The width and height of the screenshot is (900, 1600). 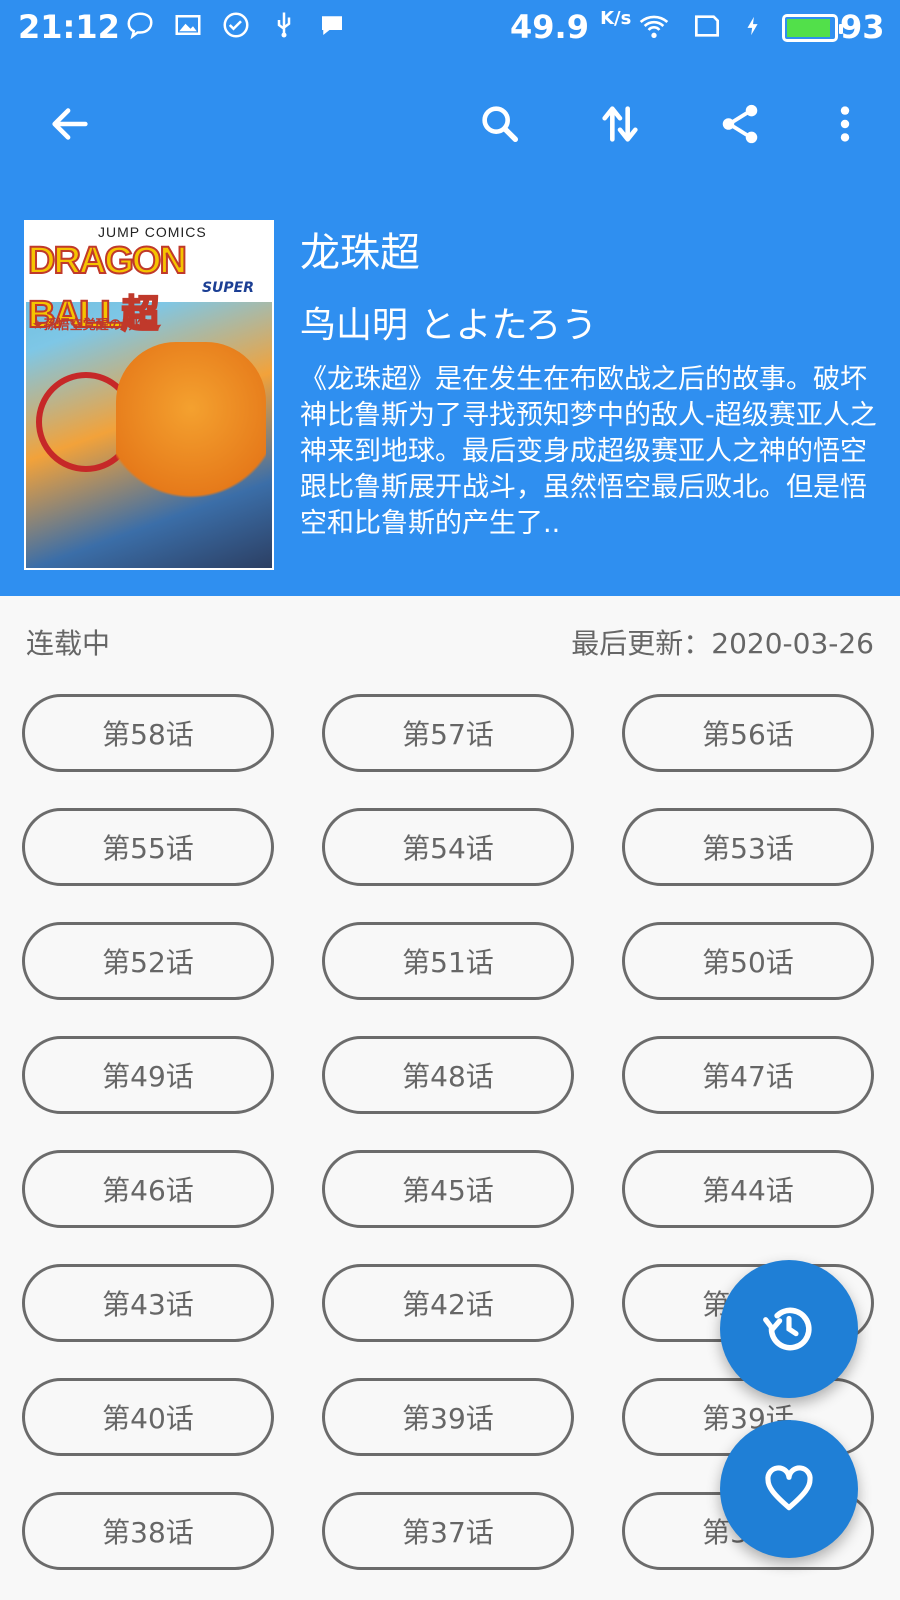 What do you see at coordinates (748, 733) in the screenshot?
I see `chapter-button: 第56话` at bounding box center [748, 733].